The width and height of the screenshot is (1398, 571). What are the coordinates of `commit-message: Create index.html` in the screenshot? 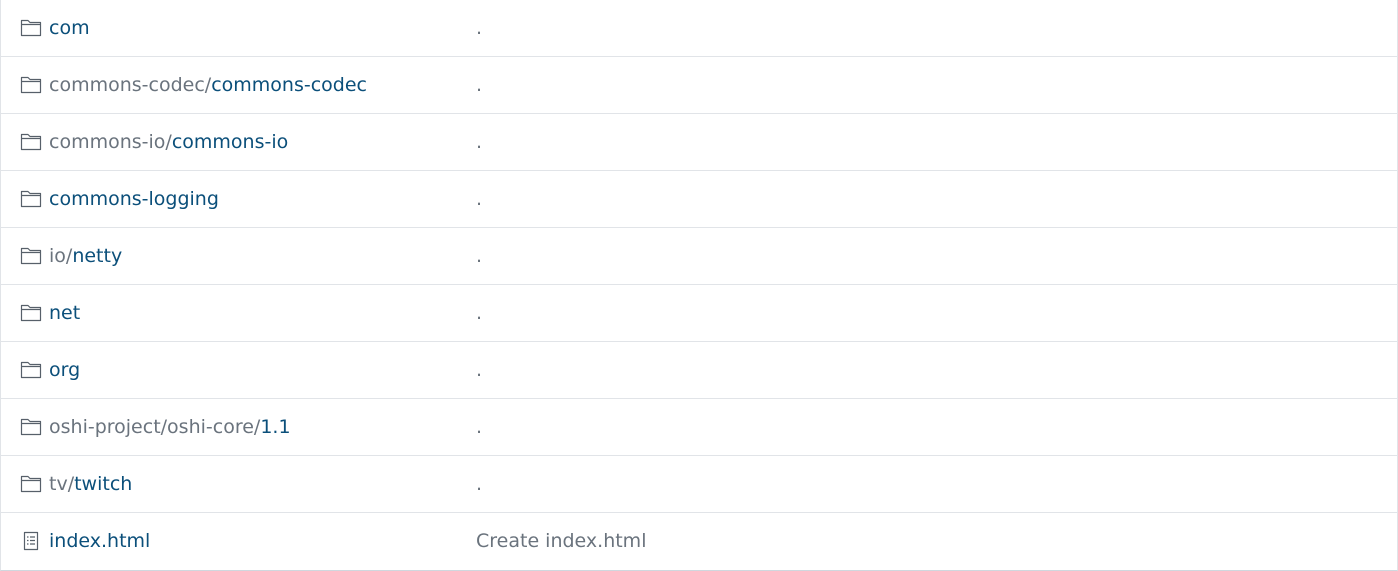 It's located at (561, 541).